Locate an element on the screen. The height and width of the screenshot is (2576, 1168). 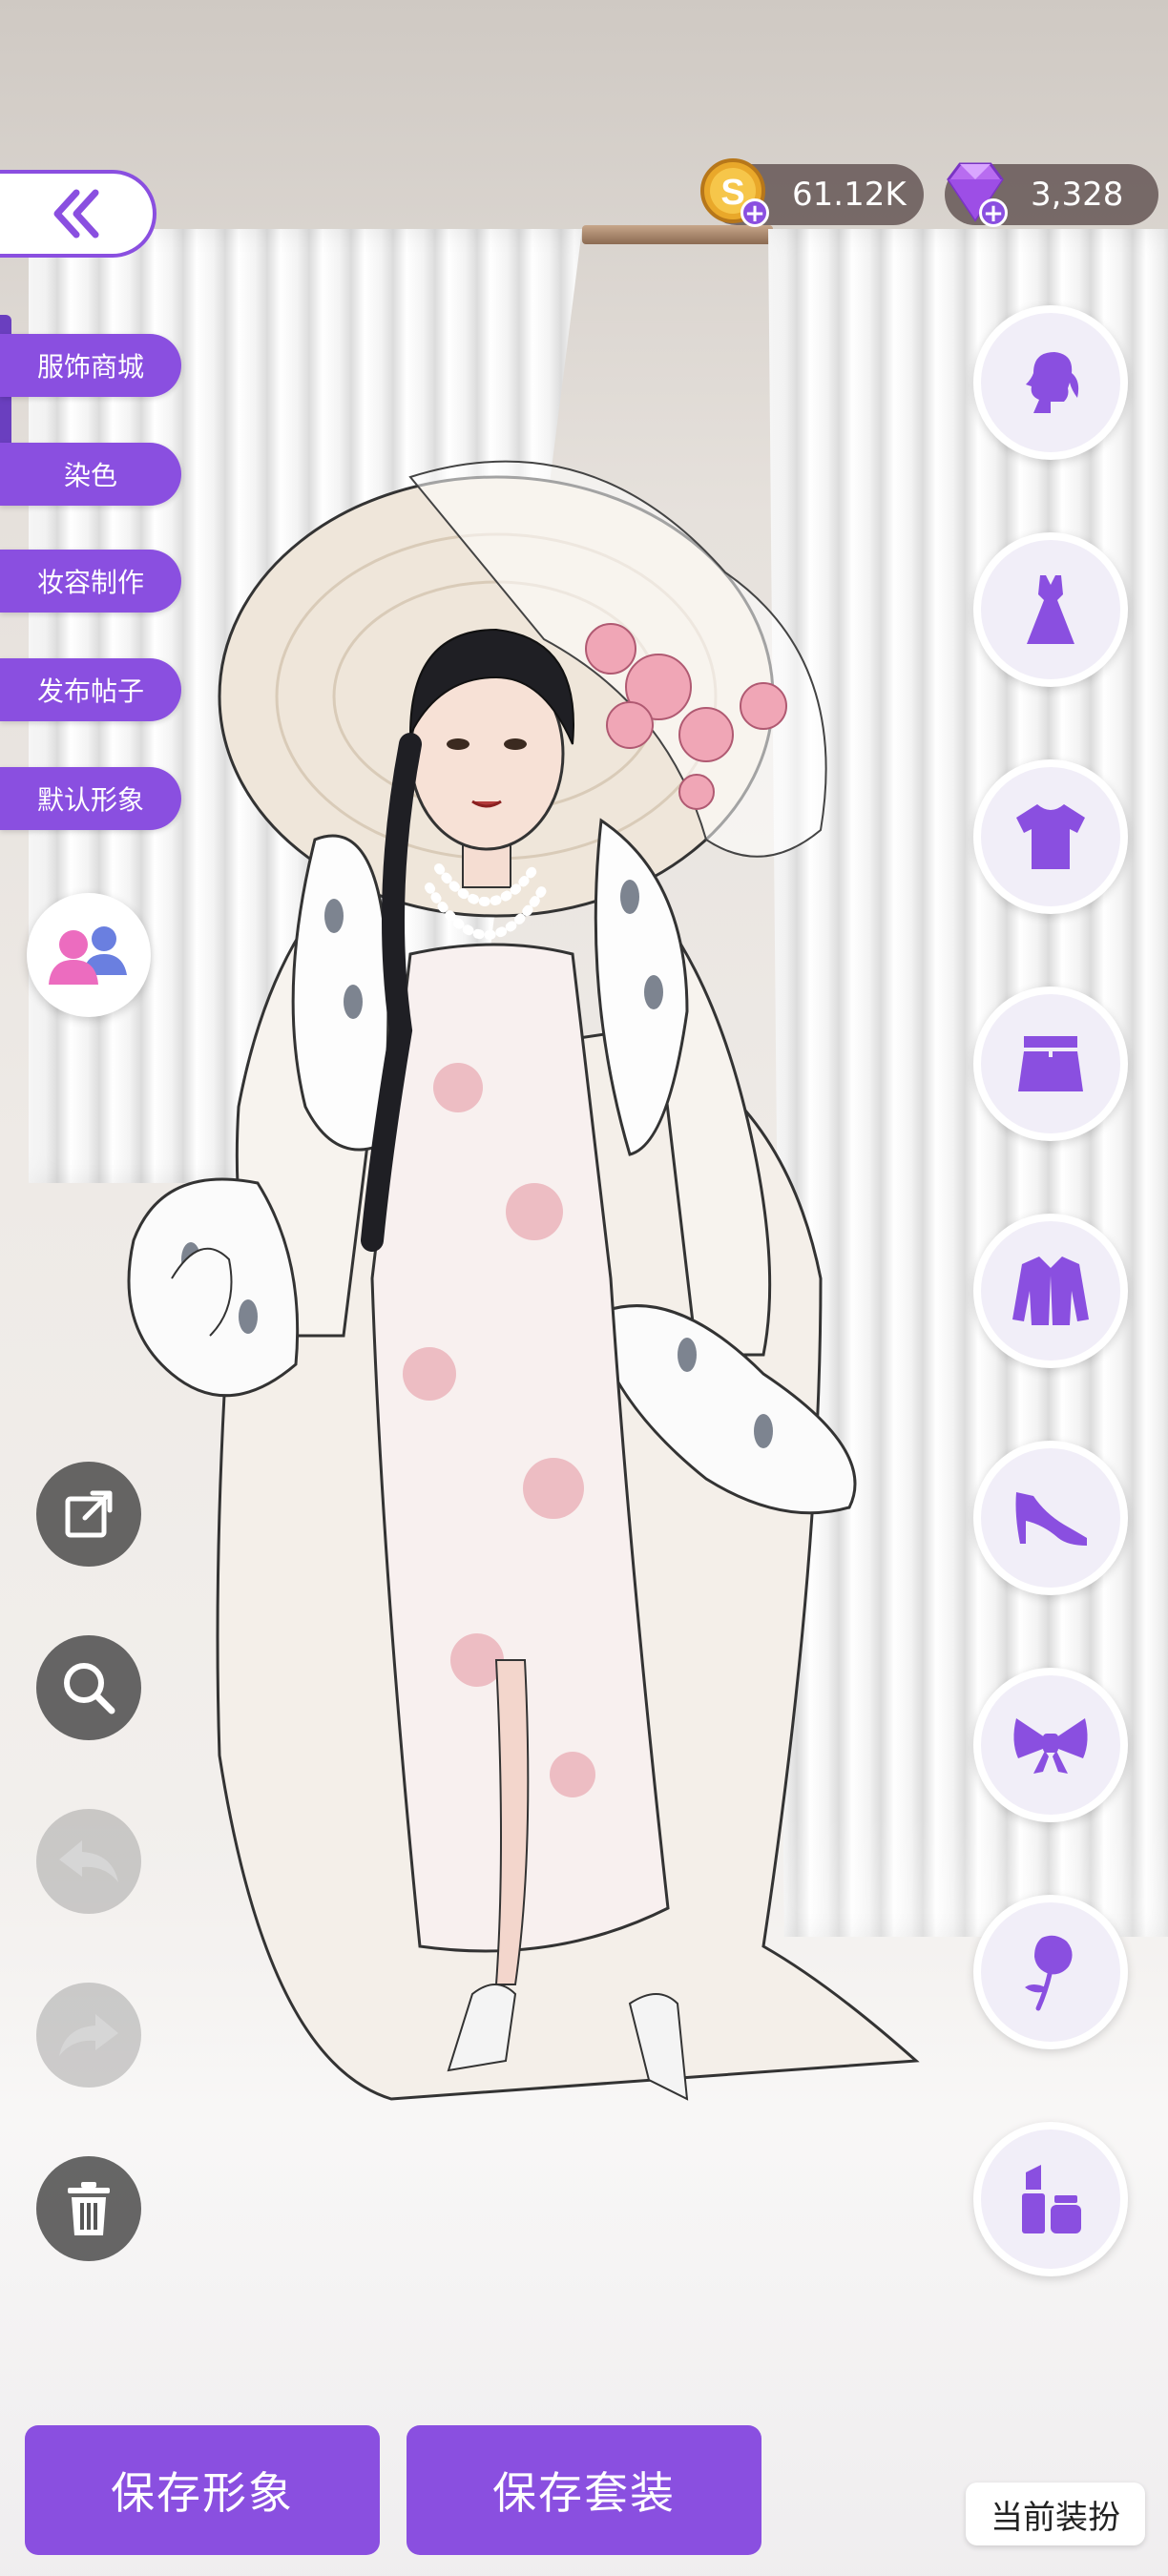
people-icon is located at coordinates (88, 955).